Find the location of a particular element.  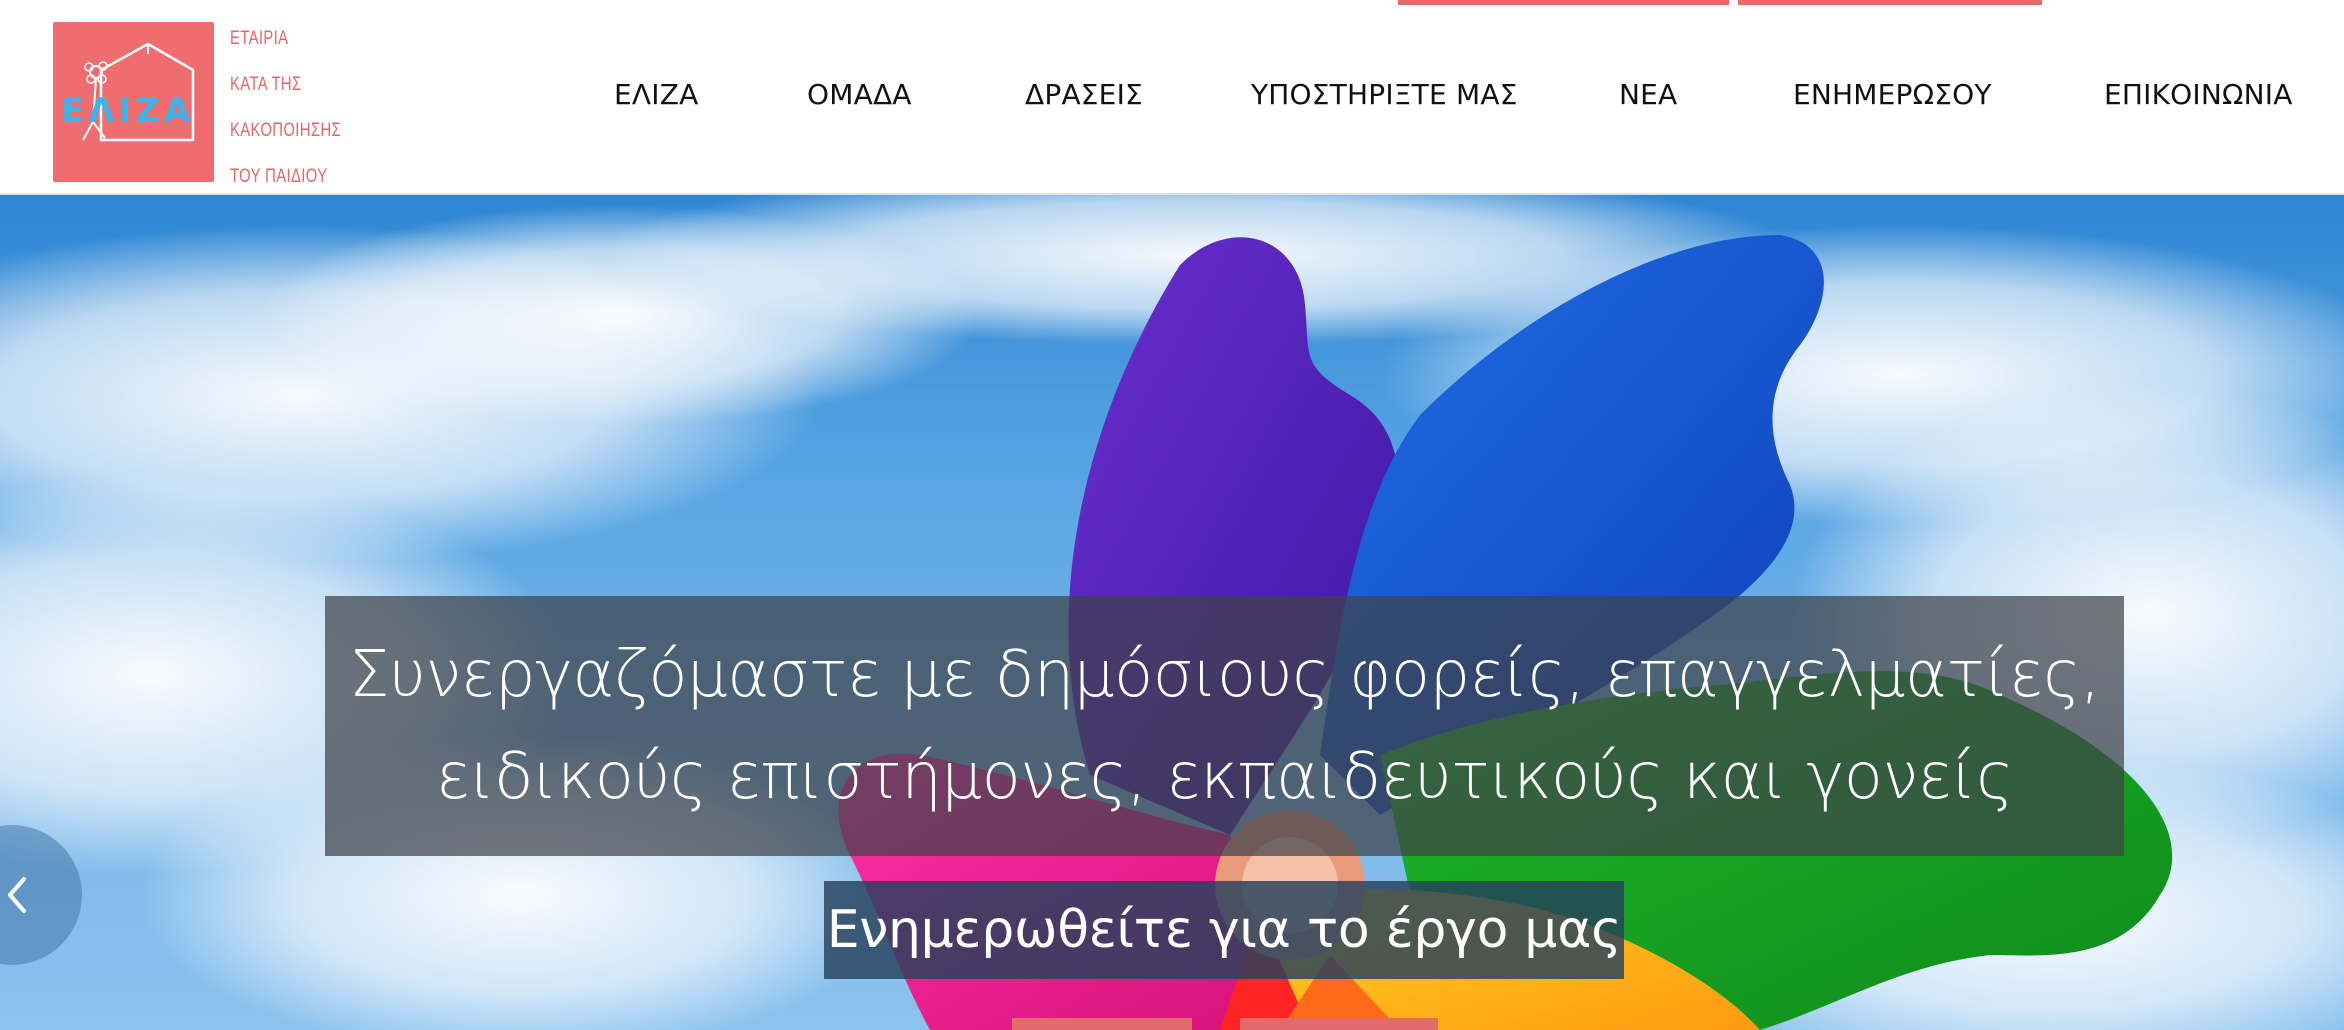

logo-tagline-line: ΤΟΥ ΠΑΙΔΙΟΥ is located at coordinates (279, 176).